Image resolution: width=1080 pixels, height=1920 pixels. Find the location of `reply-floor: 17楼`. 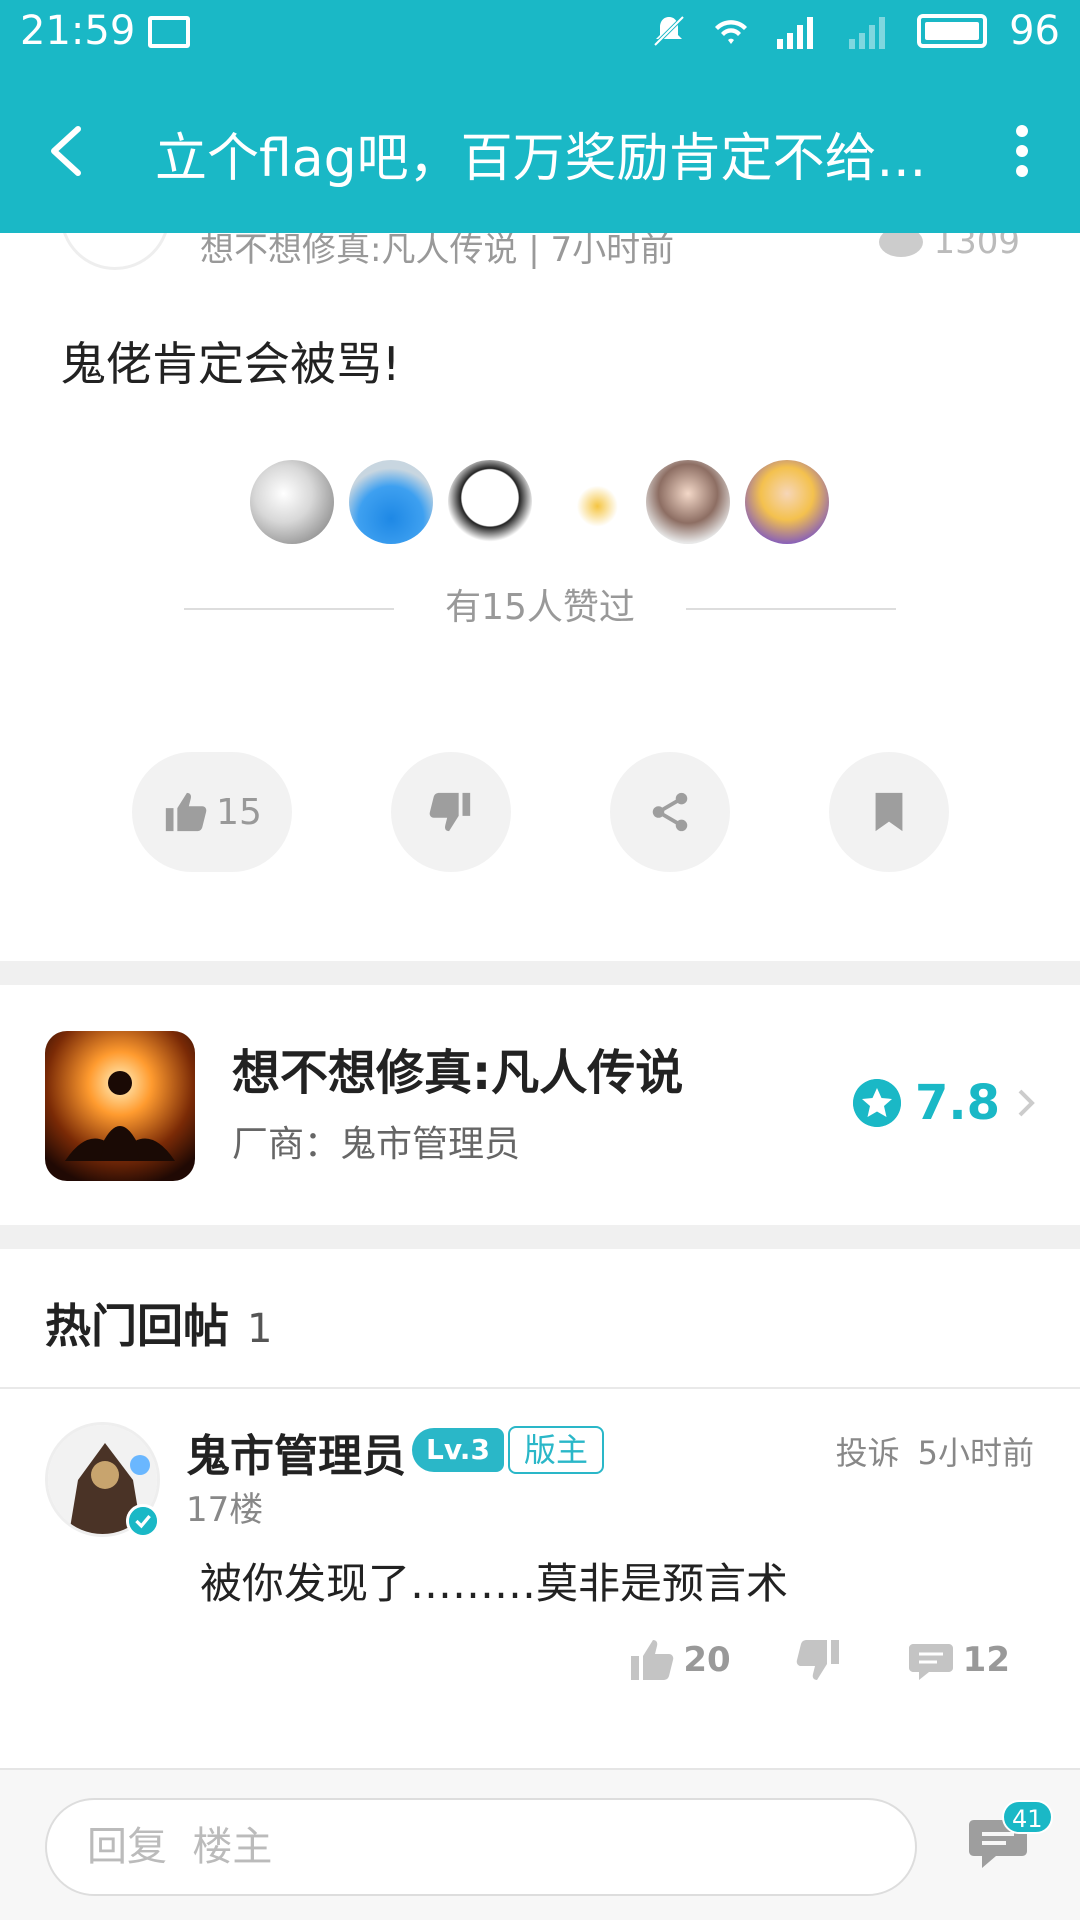

reply-floor: 17楼 is located at coordinates (225, 1510).